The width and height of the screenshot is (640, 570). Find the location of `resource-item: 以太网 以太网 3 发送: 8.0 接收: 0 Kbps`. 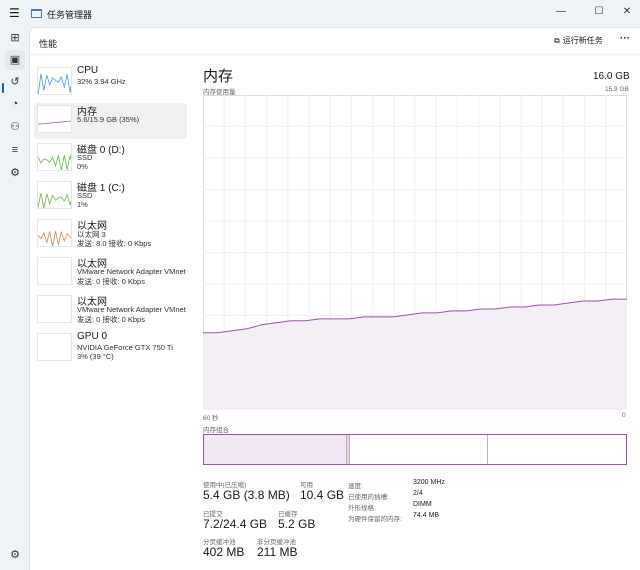

resource-item: 以太网 以太网 3 发送: 8.0 接收: 0 Kbps is located at coordinates (110, 235).